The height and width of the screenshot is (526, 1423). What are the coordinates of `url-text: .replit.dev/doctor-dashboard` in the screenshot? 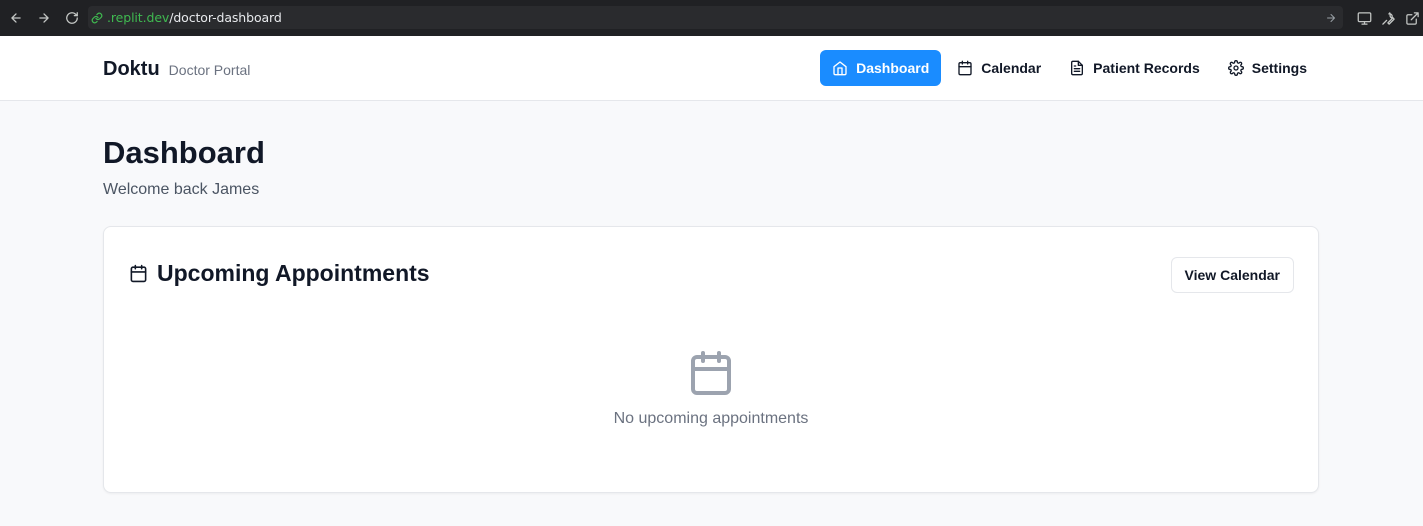 It's located at (194, 17).